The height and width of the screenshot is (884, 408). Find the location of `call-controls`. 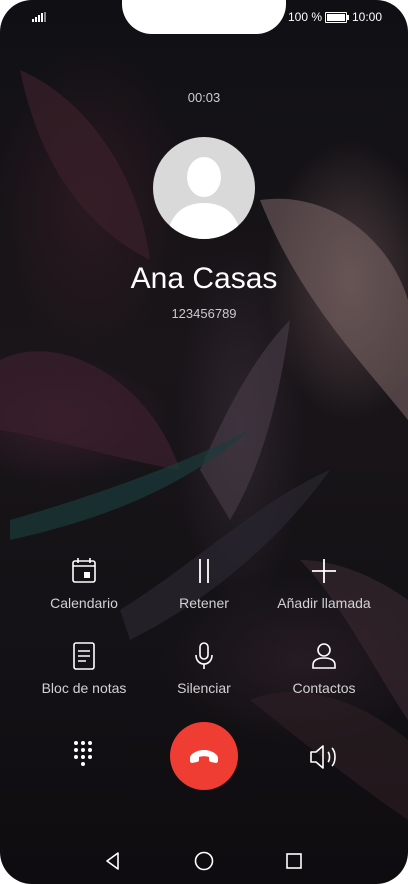

call-controls is located at coordinates (204, 755).